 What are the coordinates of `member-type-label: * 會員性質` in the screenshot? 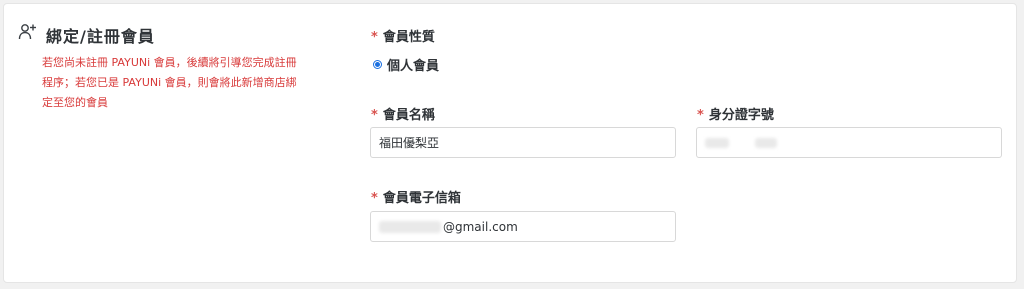 It's located at (403, 35).